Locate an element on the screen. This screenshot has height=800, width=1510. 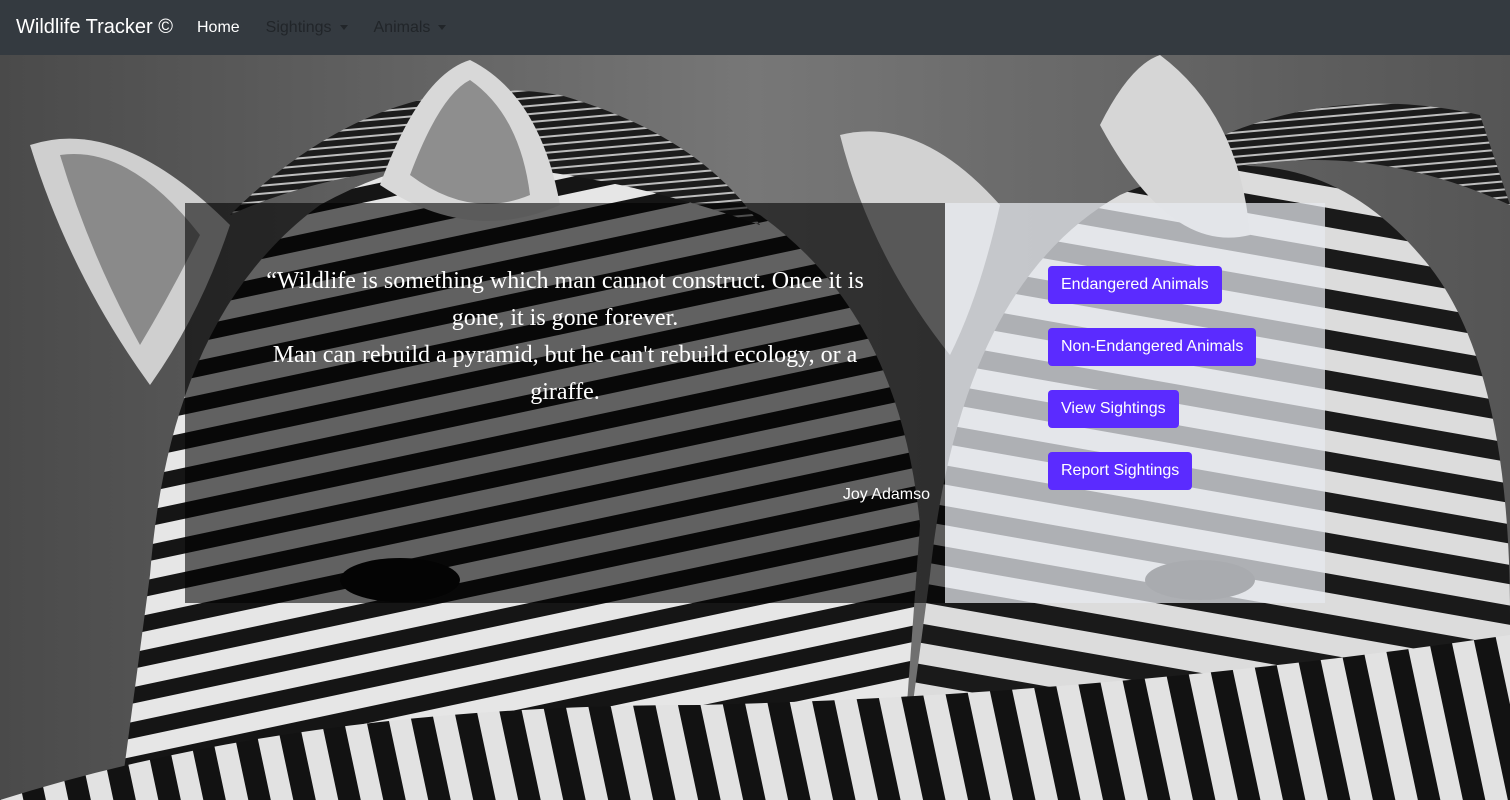
quote-author: Joy Adamso is located at coordinates (886, 494).